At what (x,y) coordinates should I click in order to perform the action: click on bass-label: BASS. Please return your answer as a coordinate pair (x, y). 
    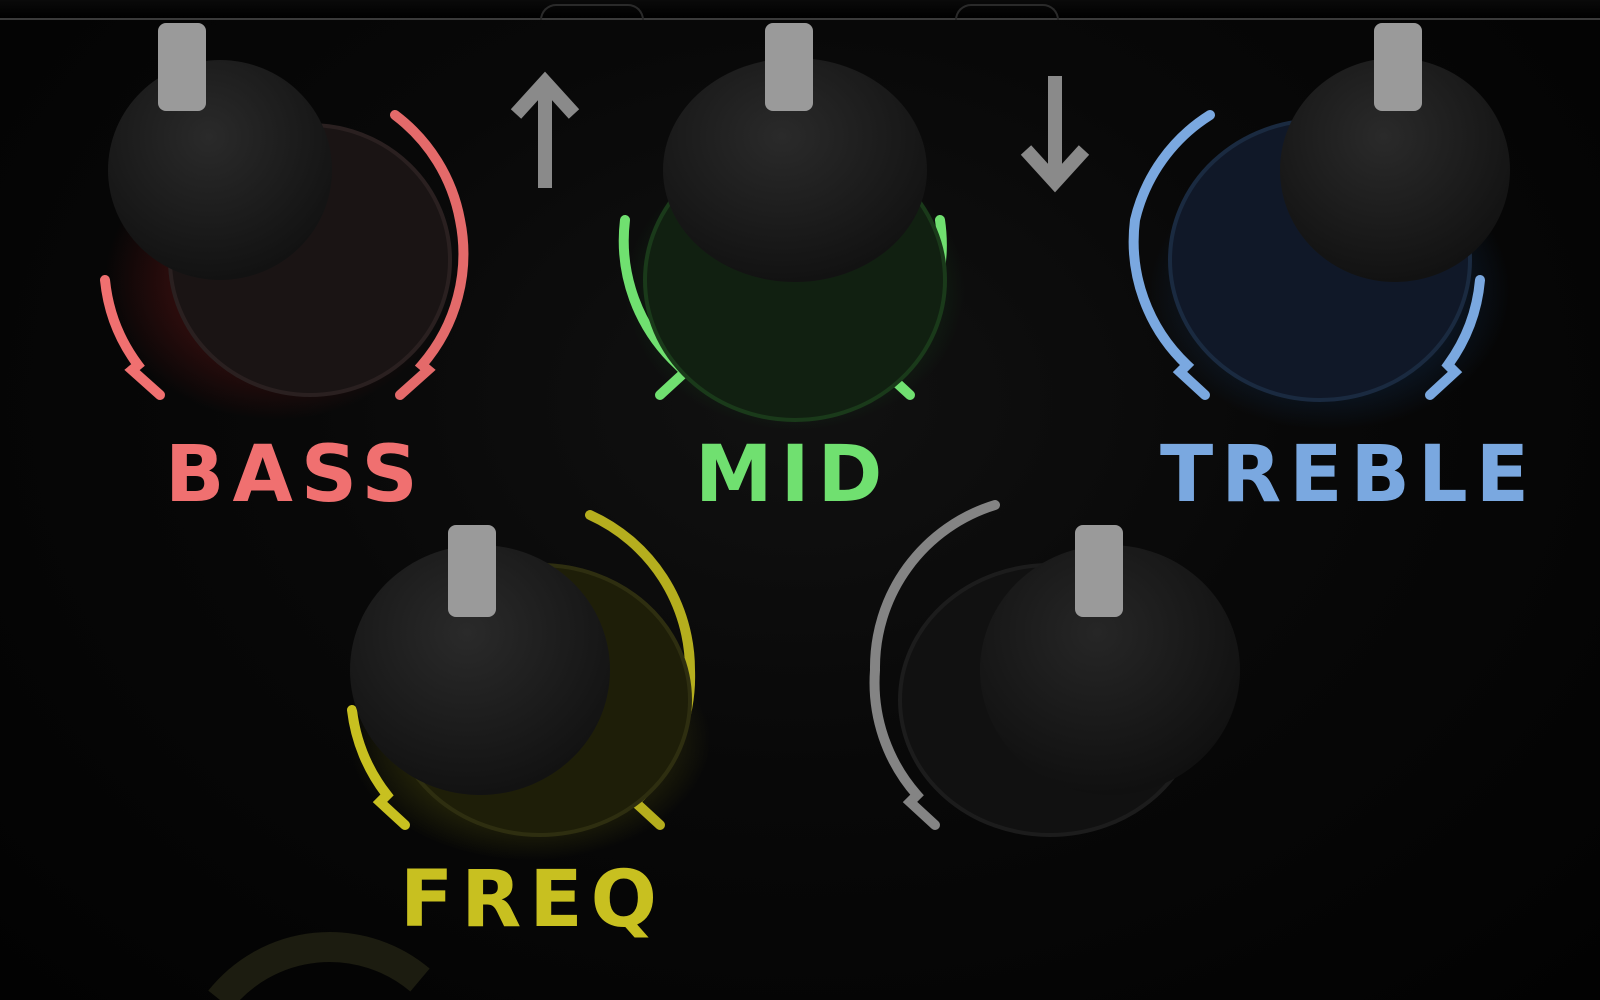
    Looking at the image, I should click on (295, 475).